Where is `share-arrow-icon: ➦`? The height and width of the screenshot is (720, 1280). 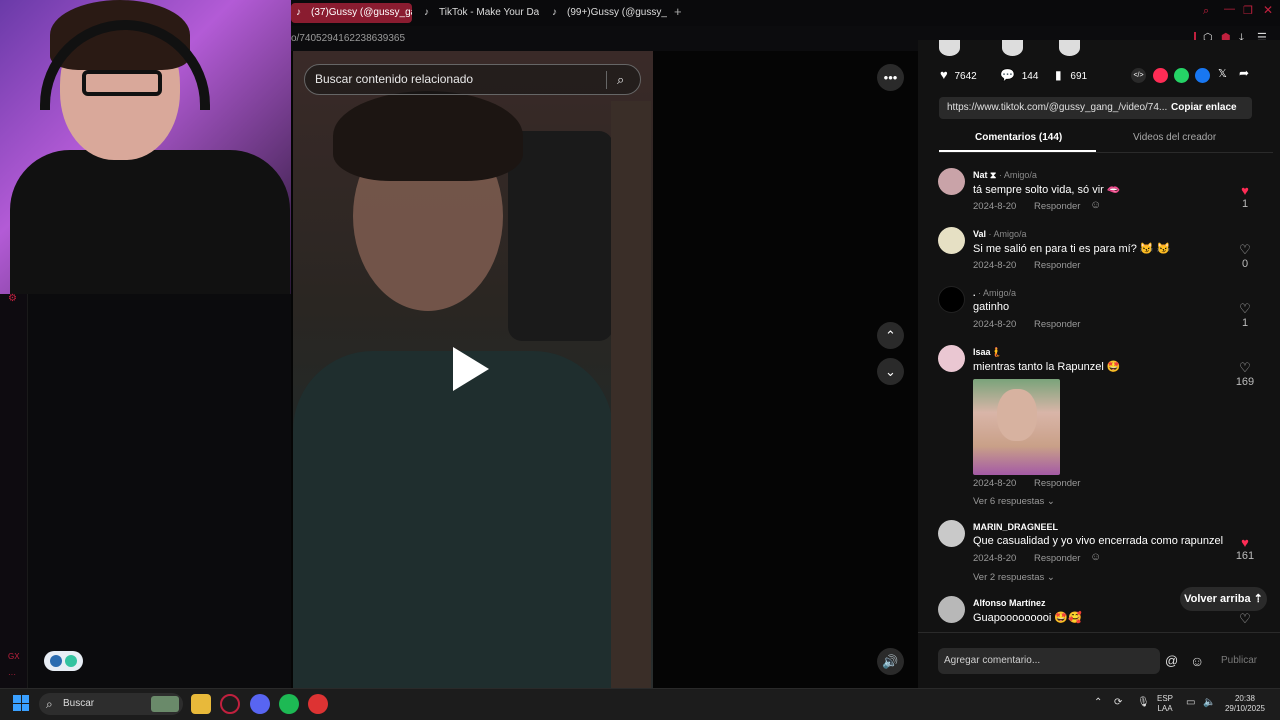 share-arrow-icon: ➦ is located at coordinates (1244, 73).